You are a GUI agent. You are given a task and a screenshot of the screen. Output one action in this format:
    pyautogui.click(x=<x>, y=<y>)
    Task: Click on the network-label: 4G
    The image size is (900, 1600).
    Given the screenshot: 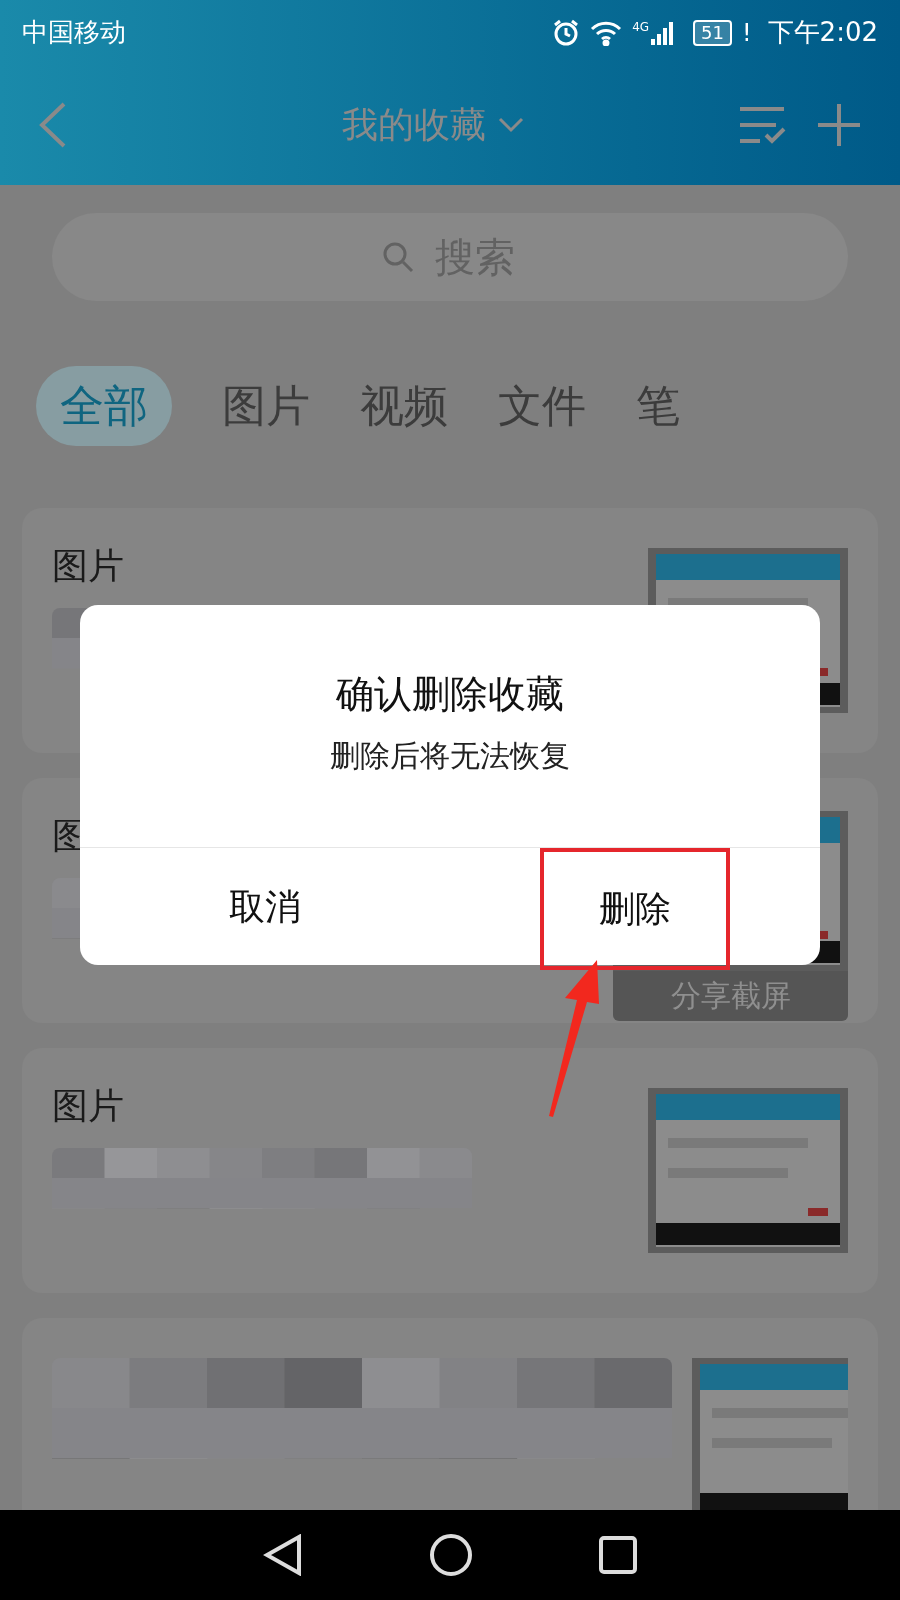 What is the action you would take?
    pyautogui.click(x=641, y=26)
    